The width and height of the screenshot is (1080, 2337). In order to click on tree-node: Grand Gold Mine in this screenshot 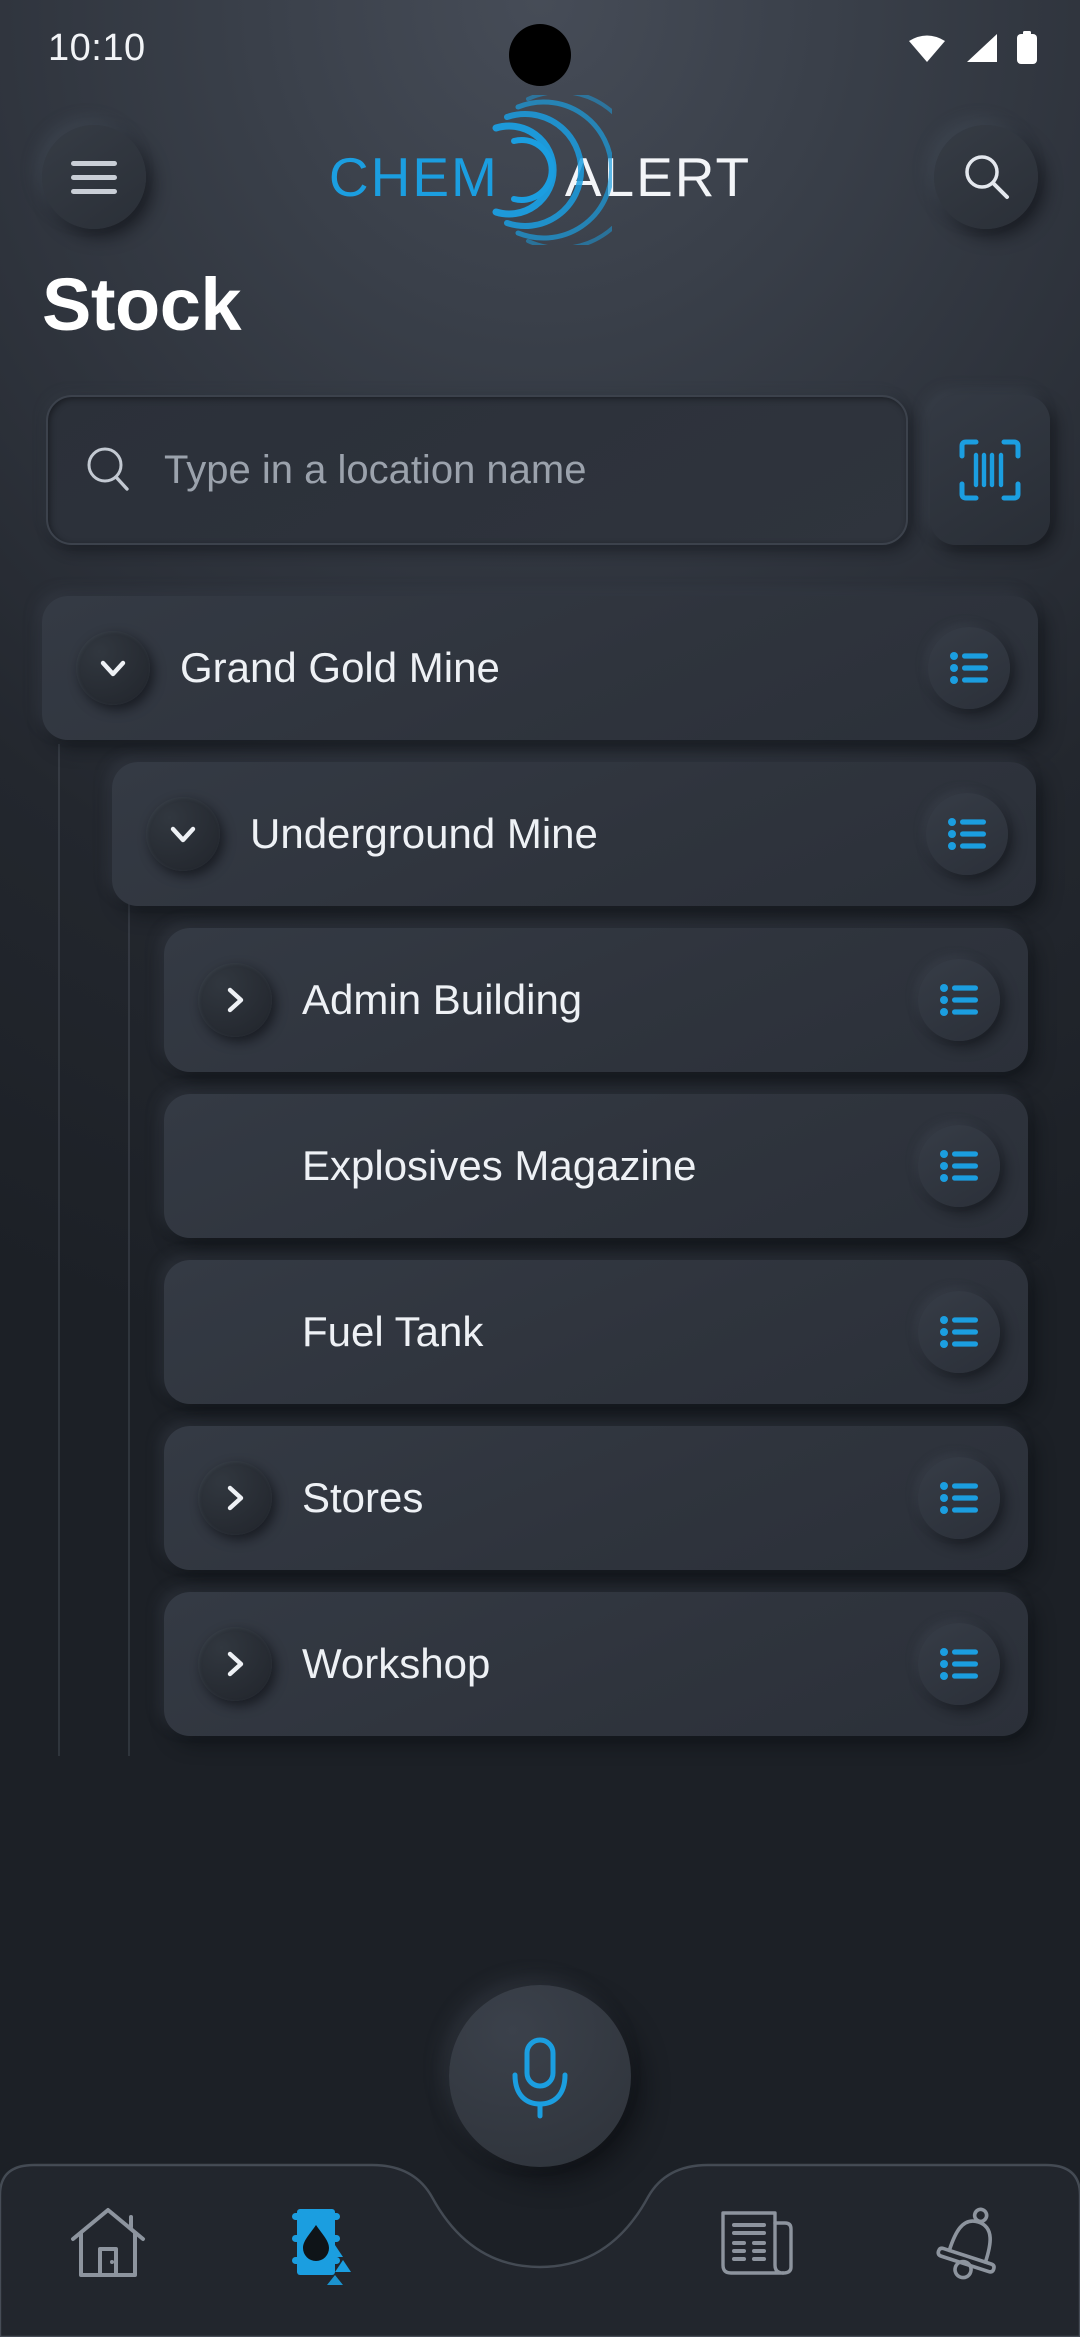, I will do `click(525, 668)`.